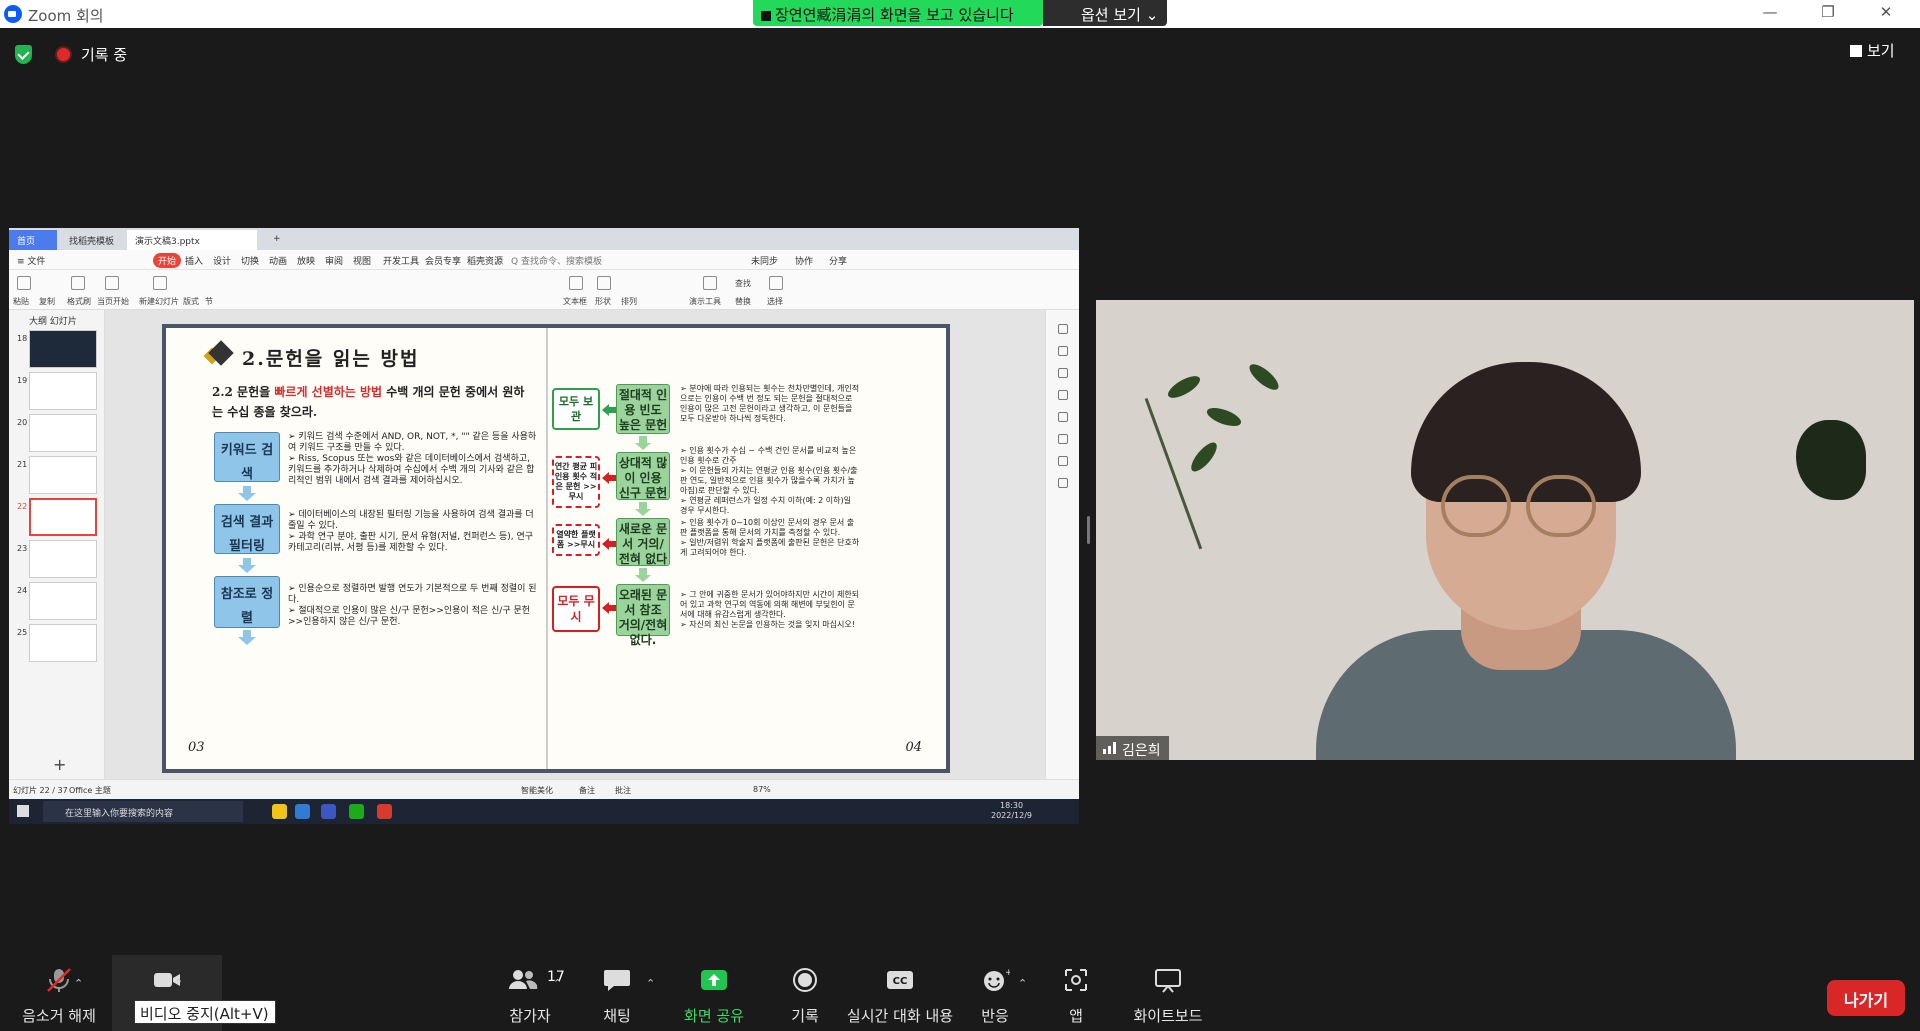 Image resolution: width=1920 pixels, height=1031 pixels. I want to click on menu-item: 稻壳资源, so click(485, 260).